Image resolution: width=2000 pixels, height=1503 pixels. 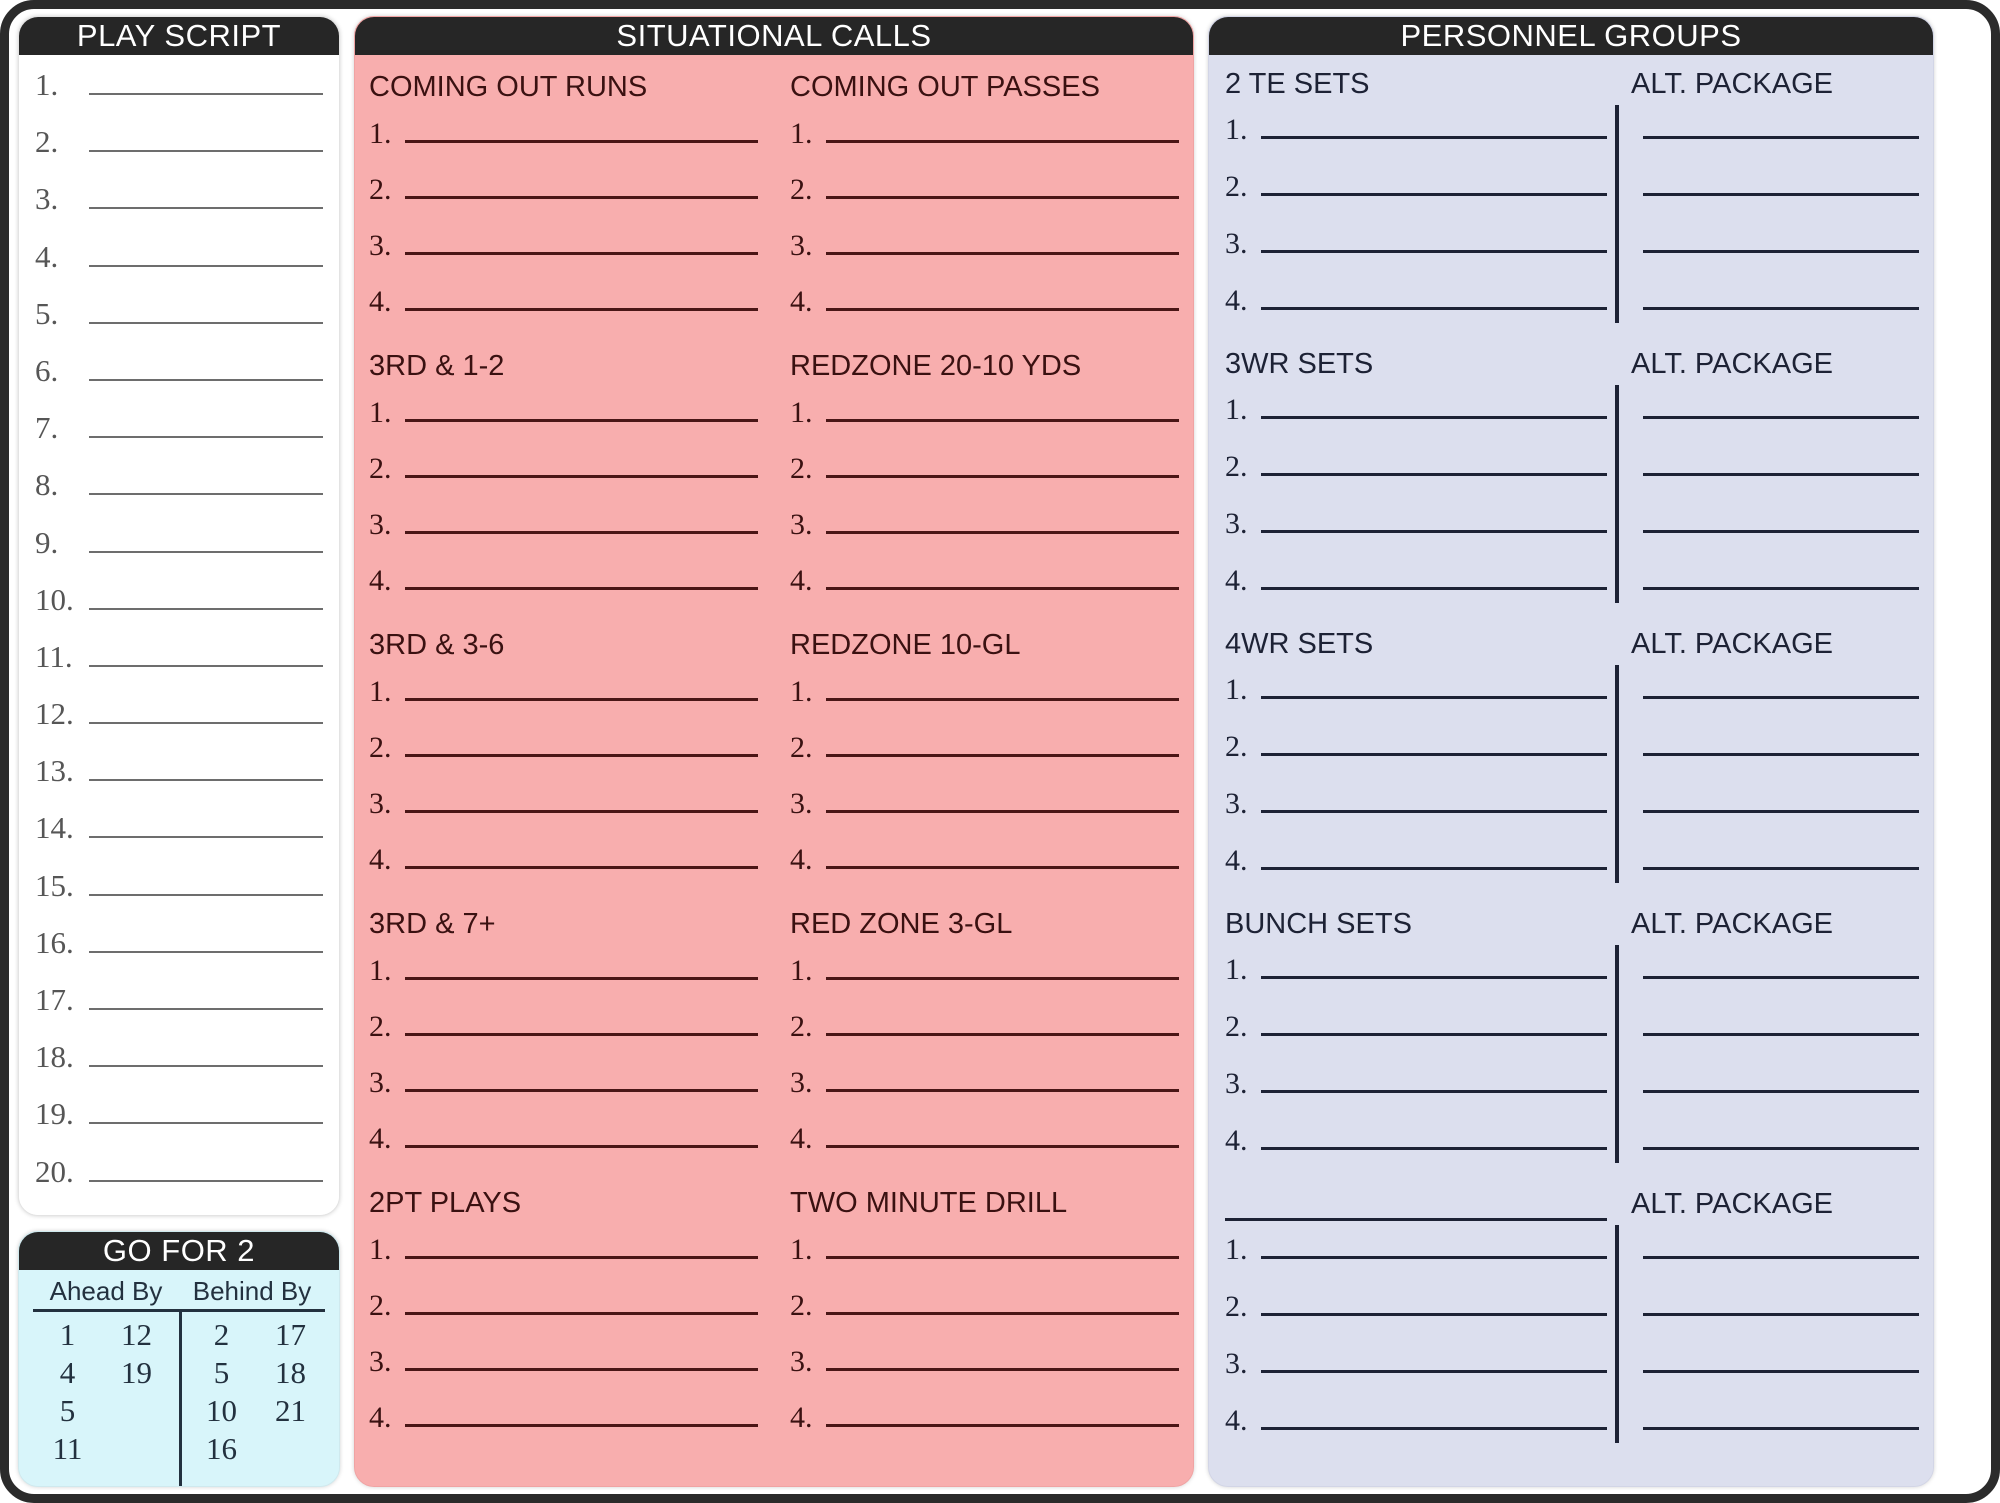 I want to click on play-script-row: 3., so click(x=179, y=207).